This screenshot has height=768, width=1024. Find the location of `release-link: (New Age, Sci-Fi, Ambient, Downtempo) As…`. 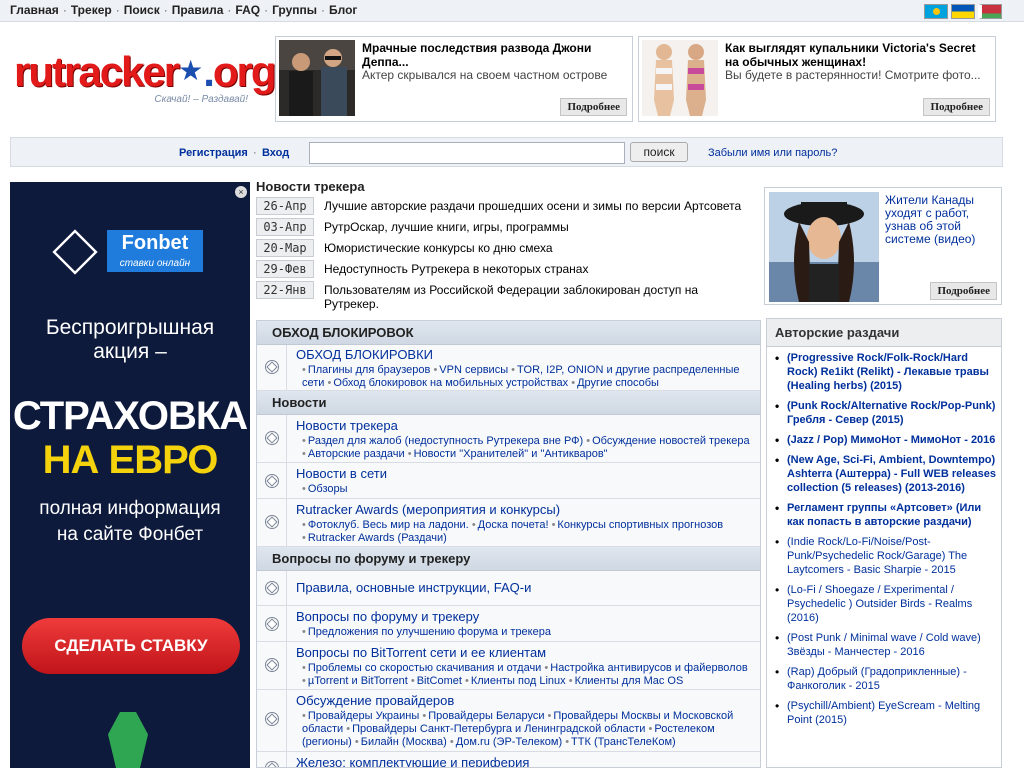

release-link: (New Age, Sci-Fi, Ambient, Downtempo) As… is located at coordinates (886, 474).